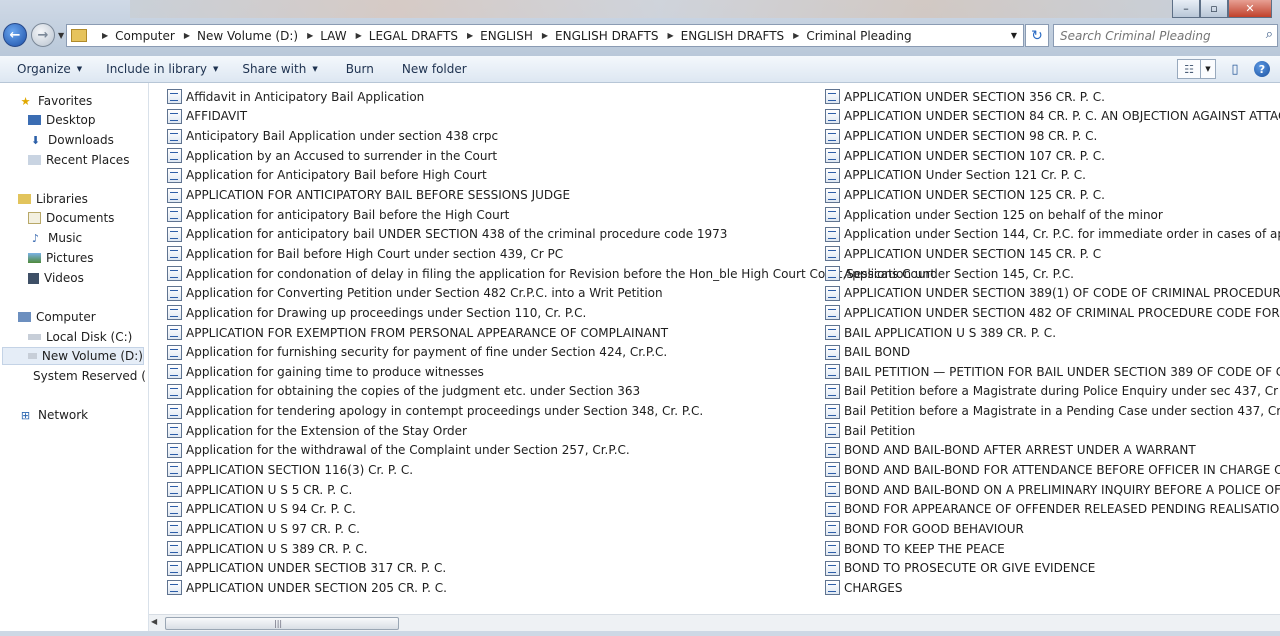  I want to click on forward-button: →, so click(43, 35).